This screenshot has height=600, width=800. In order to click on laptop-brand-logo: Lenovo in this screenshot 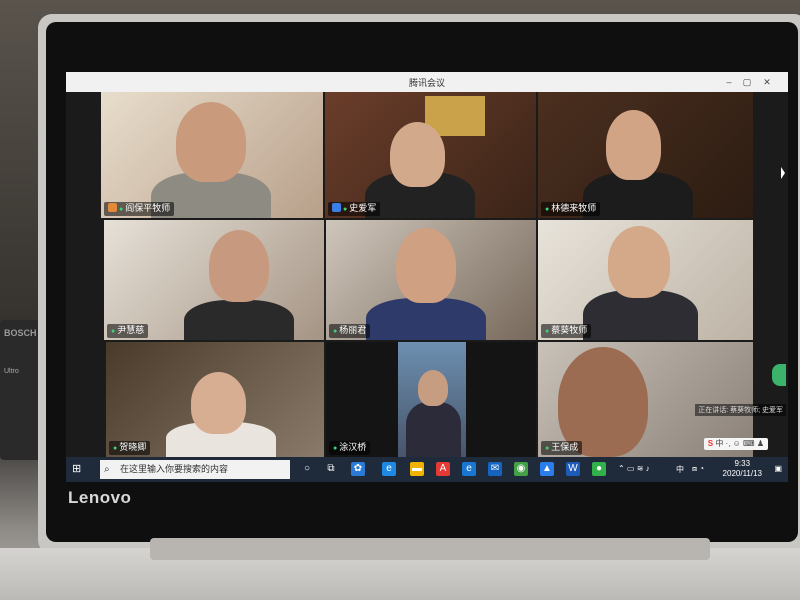, I will do `click(100, 497)`.